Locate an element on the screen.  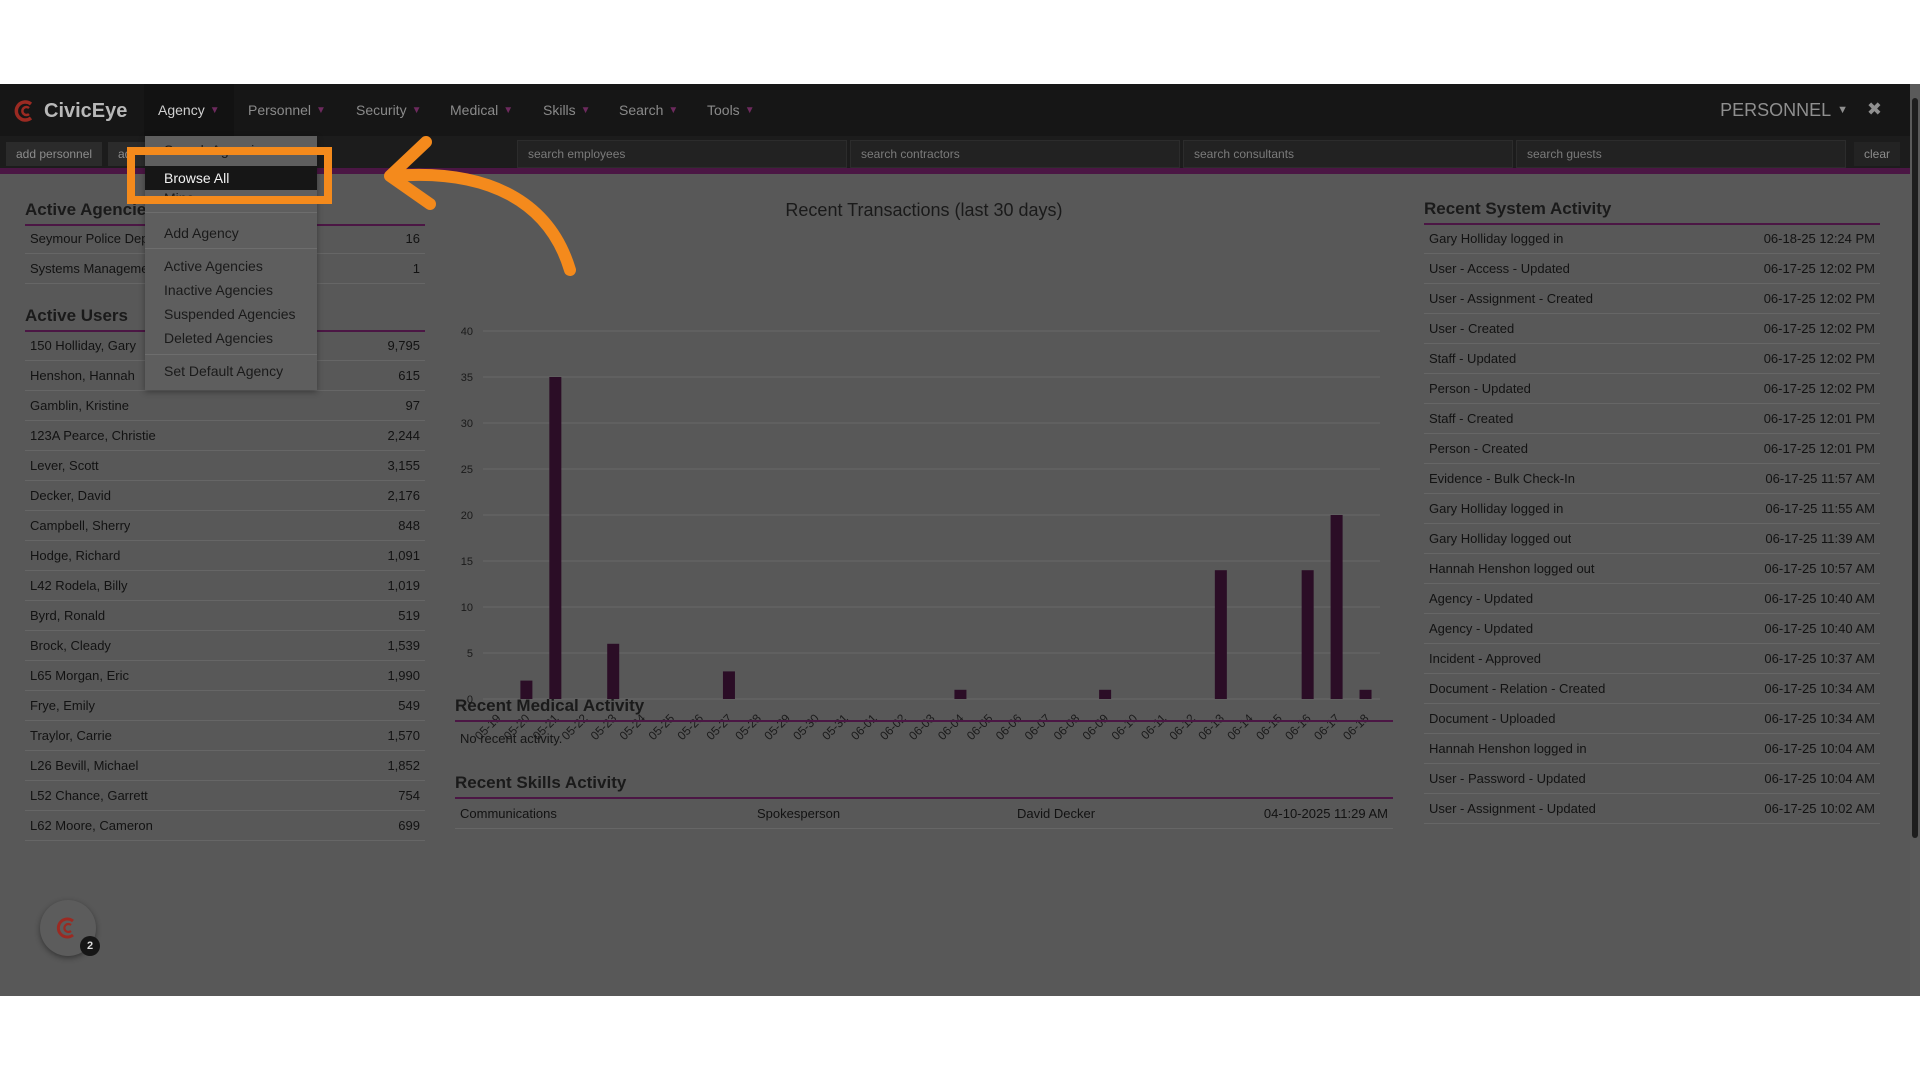
activity-row: Gary Holliday logged in 06-18-25 12:24 PM is located at coordinates (1652, 239).